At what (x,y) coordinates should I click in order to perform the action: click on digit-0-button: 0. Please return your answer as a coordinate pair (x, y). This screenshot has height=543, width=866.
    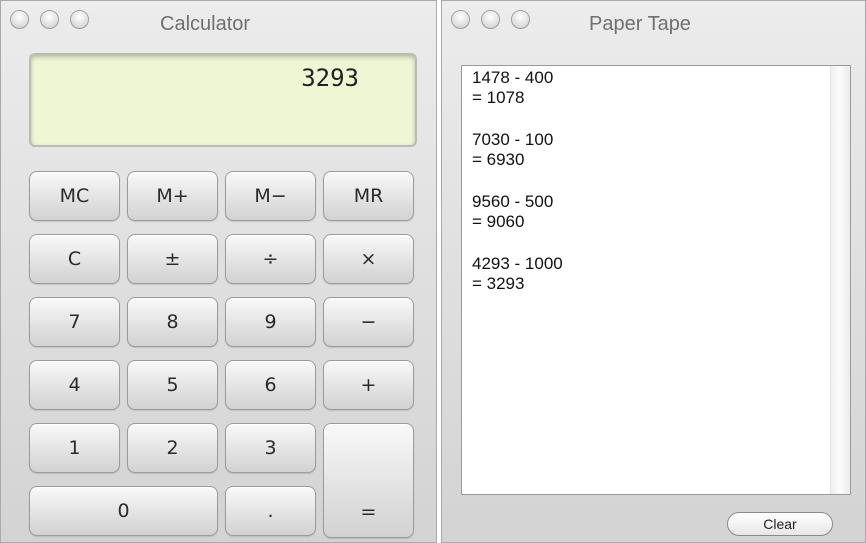
    Looking at the image, I should click on (123, 511).